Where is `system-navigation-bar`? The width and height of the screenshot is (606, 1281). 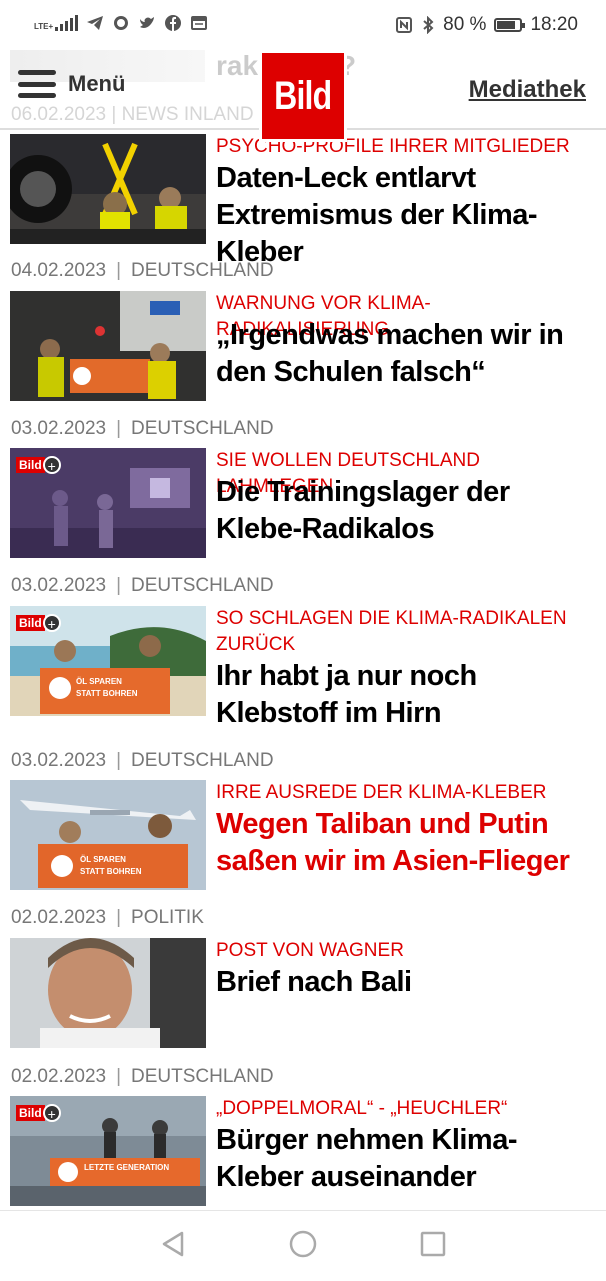
system-navigation-bar is located at coordinates (303, 1245).